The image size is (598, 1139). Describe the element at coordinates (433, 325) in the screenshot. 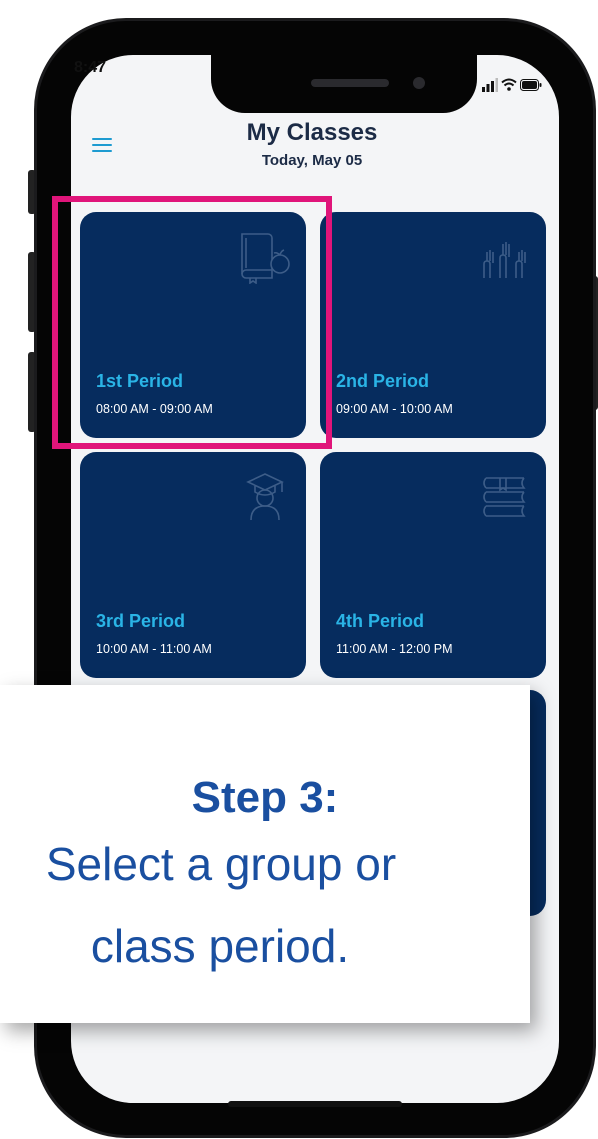

I see `class-card-2nd-period: 2nd Period 09:00 AM - 10:00 AM` at that location.